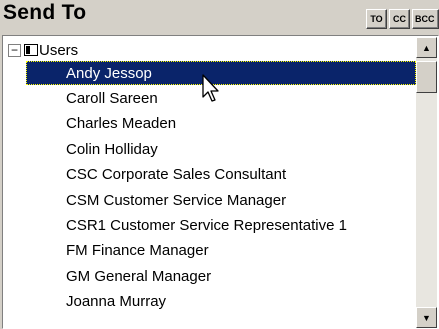 The height and width of the screenshot is (329, 439). I want to click on tree-root-users: − Users, so click(43, 50).